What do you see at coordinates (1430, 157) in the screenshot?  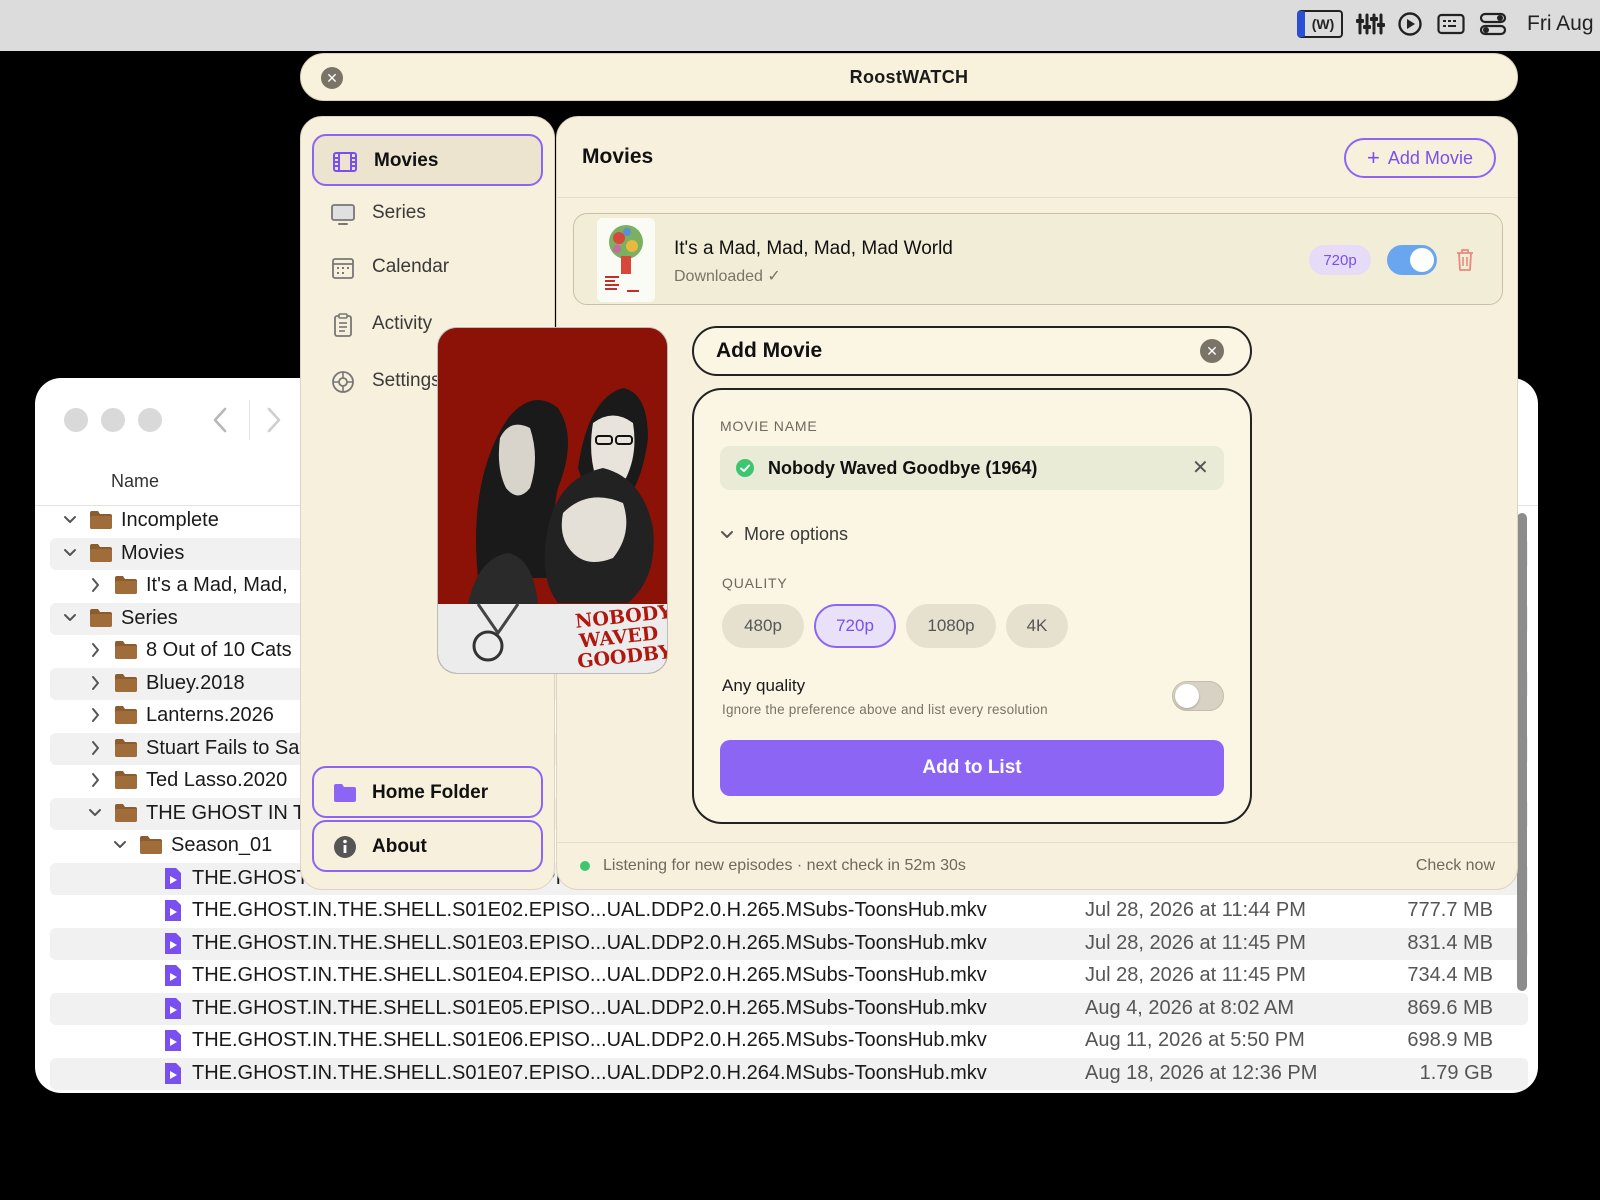 I see `add-movie-label: Add Movie` at bounding box center [1430, 157].